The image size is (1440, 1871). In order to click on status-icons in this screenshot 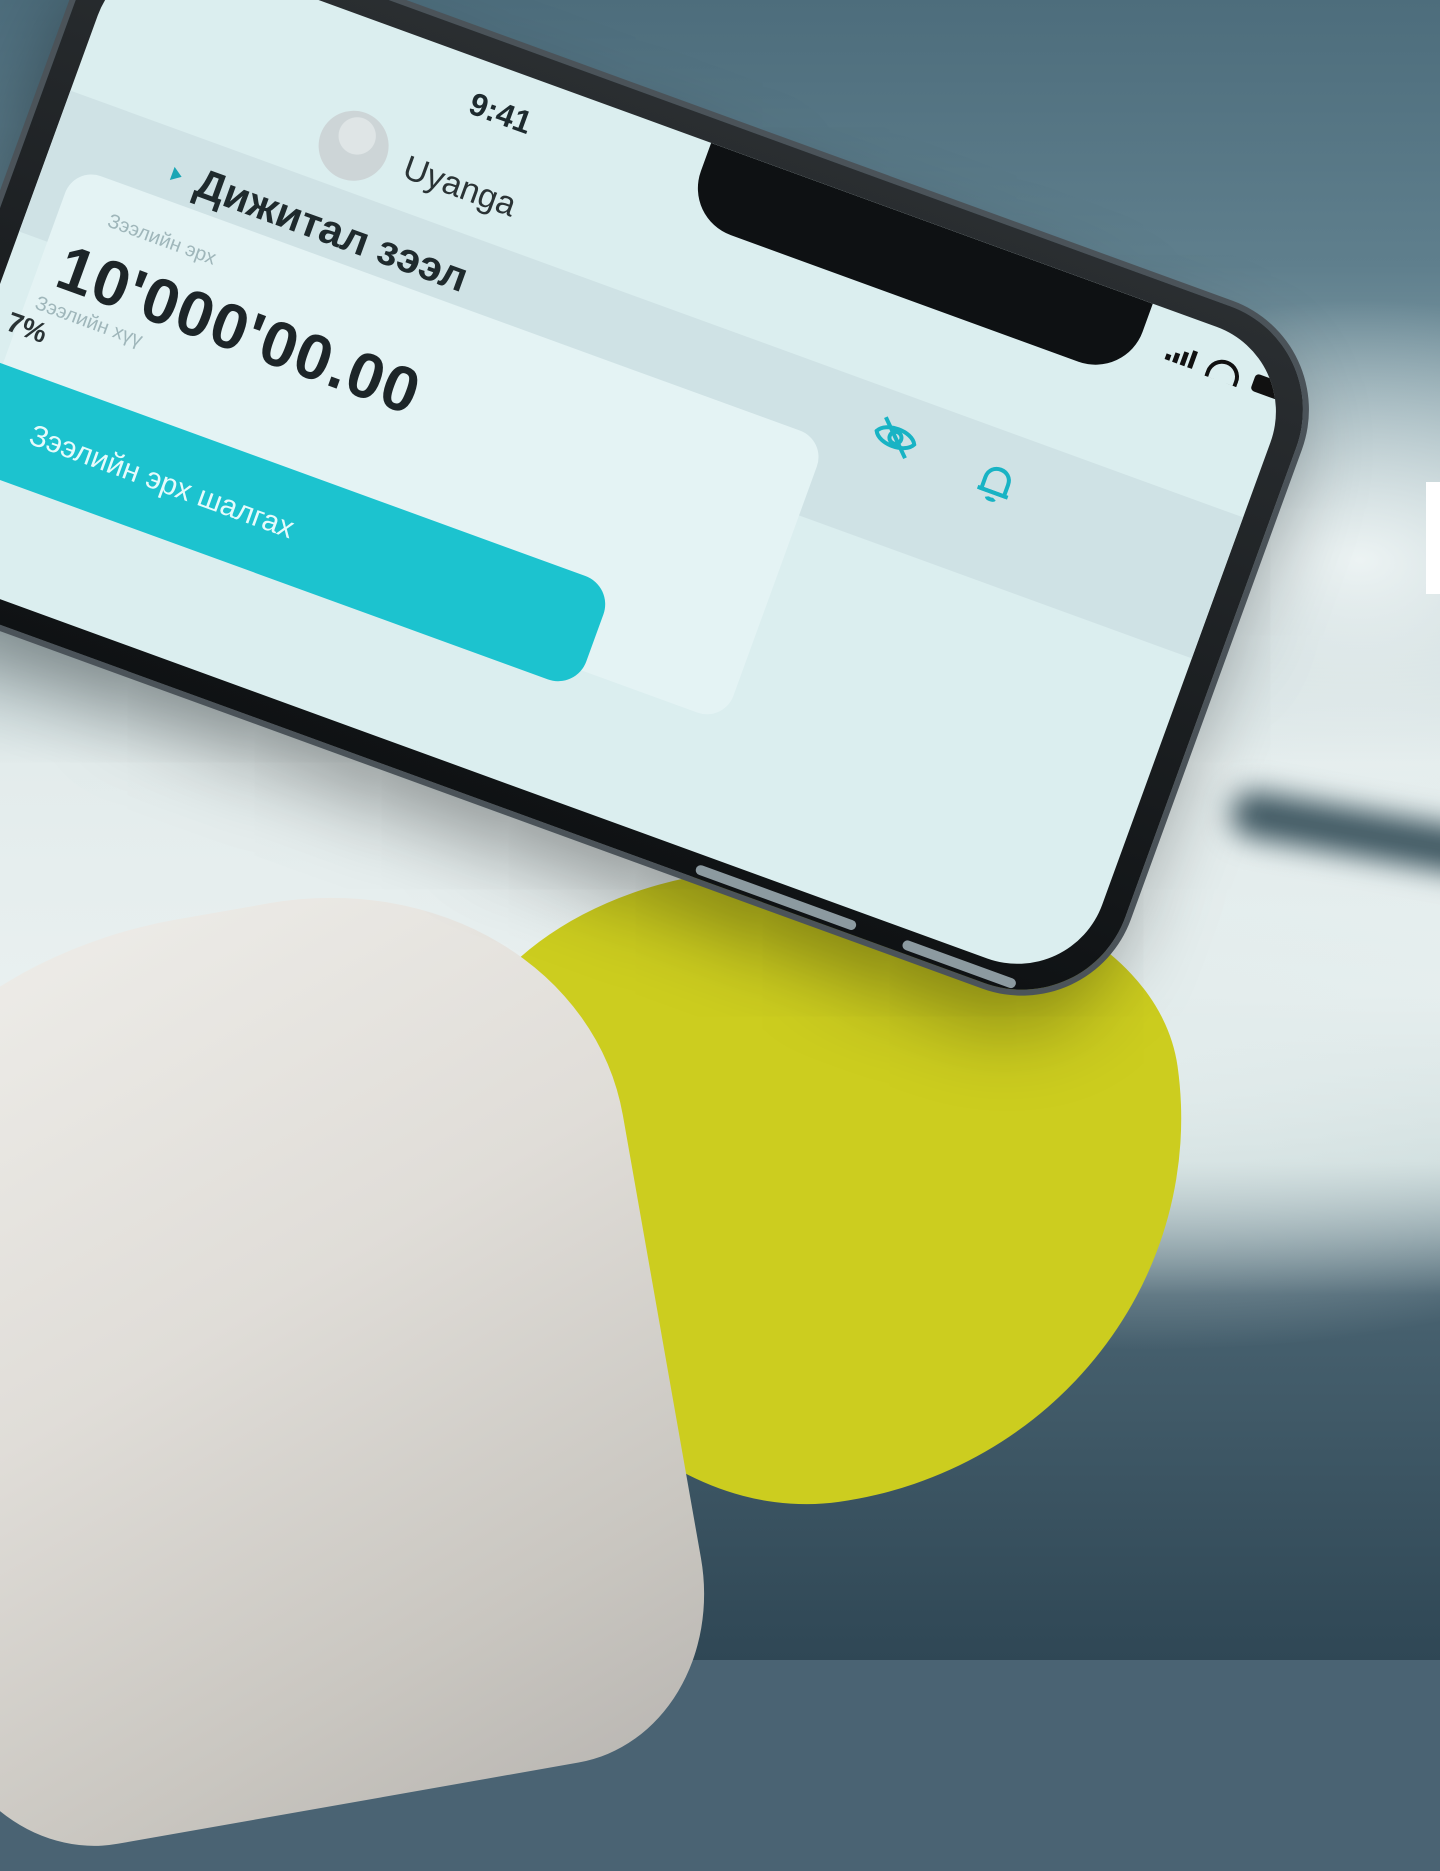, I will do `click(1228, 372)`.